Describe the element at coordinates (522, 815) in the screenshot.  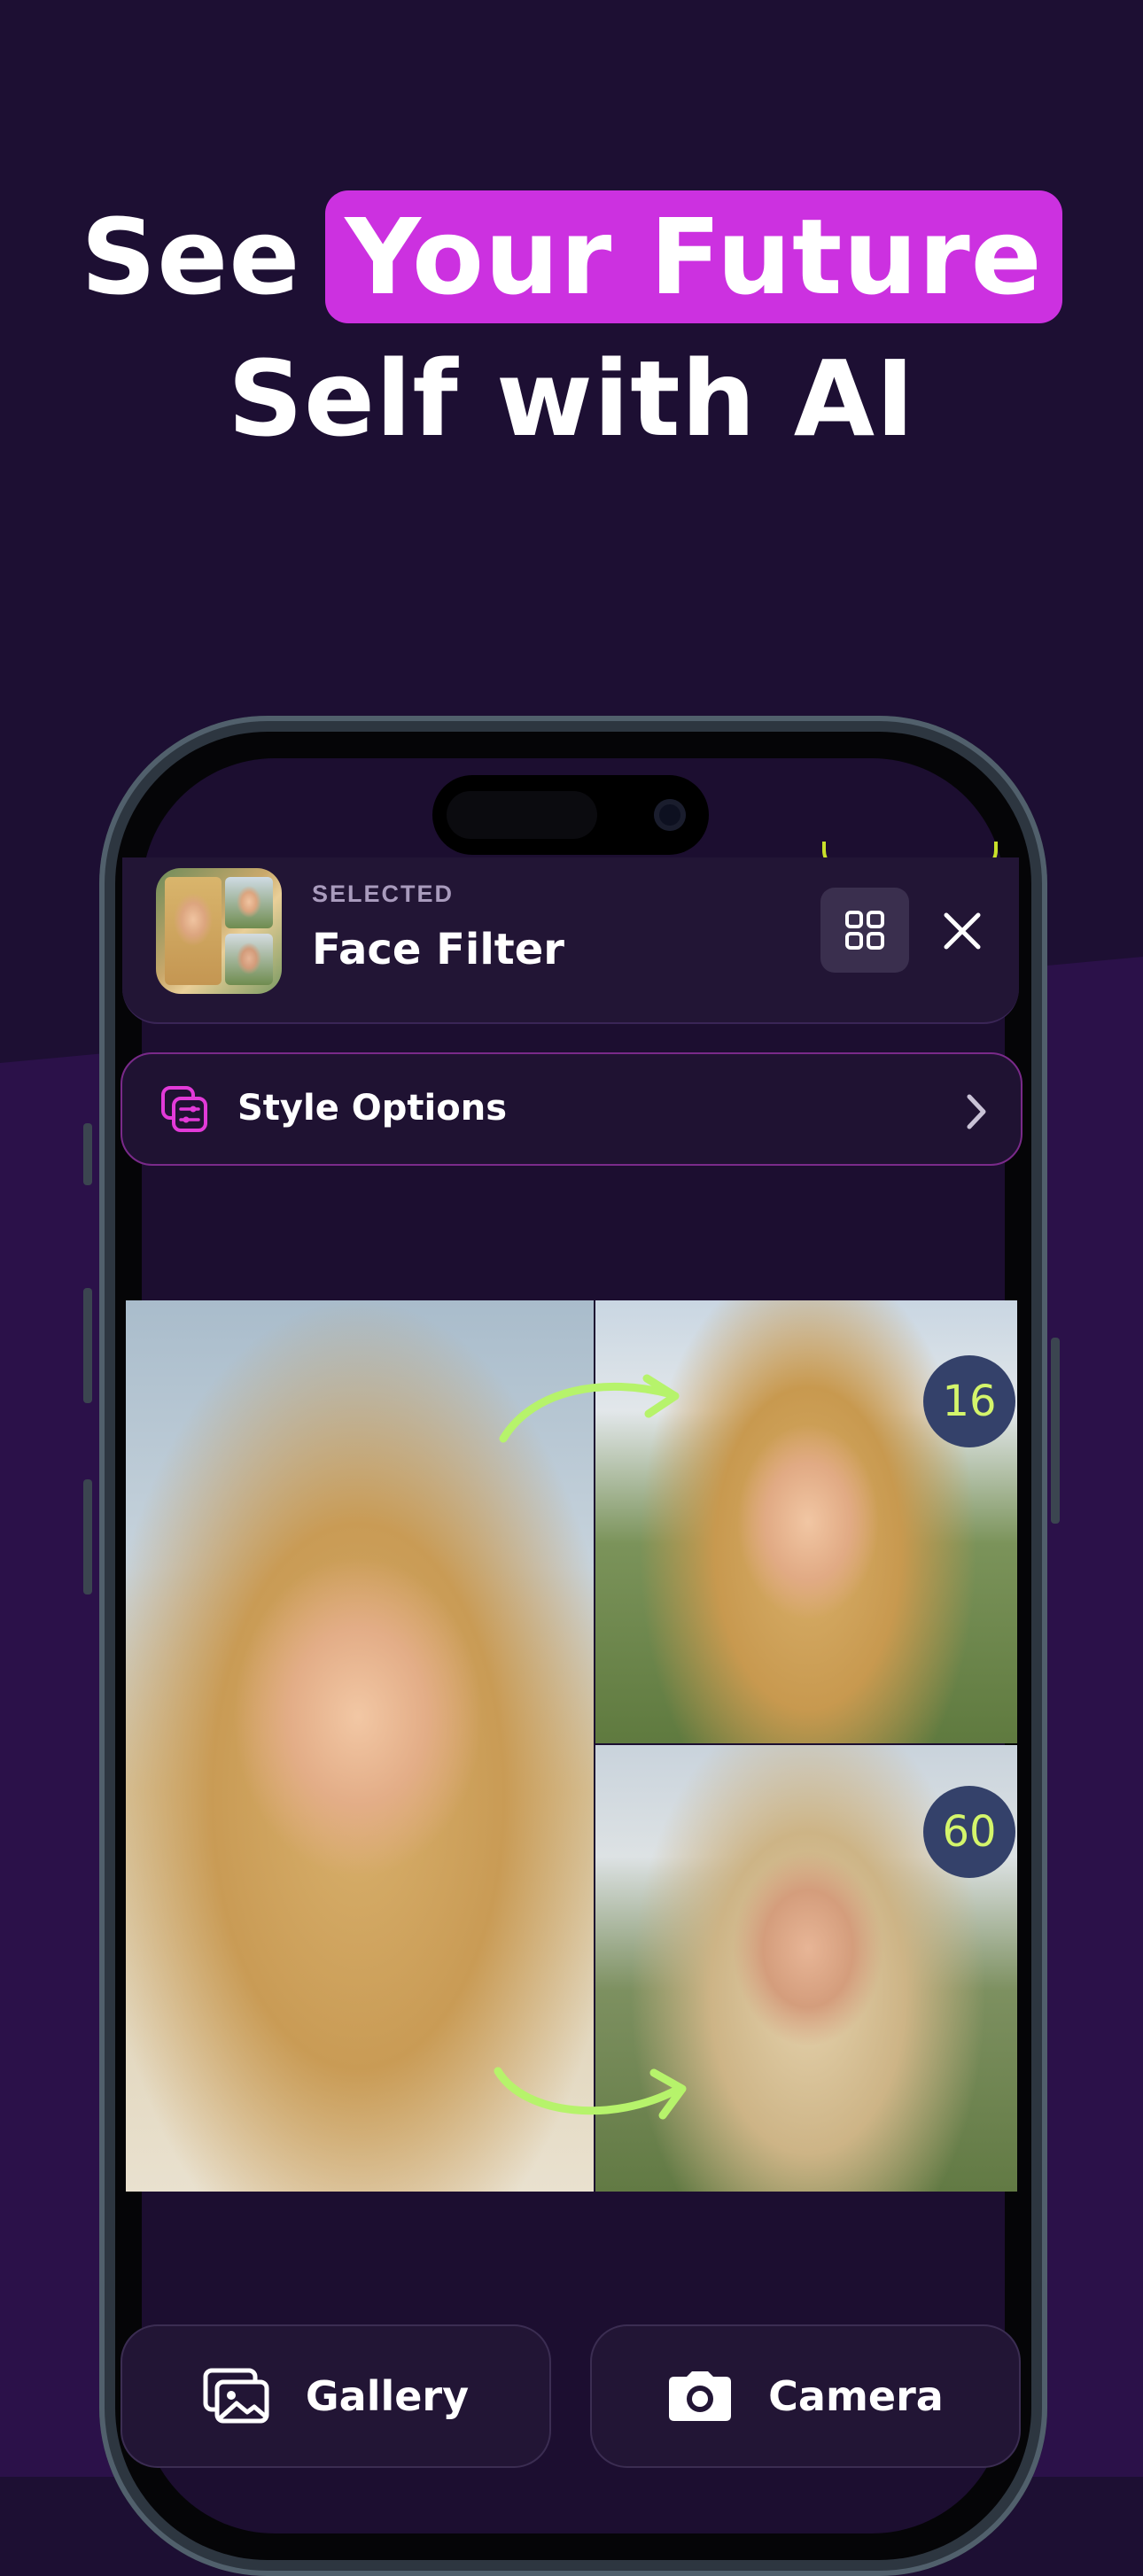
I see `island-sensor` at that location.